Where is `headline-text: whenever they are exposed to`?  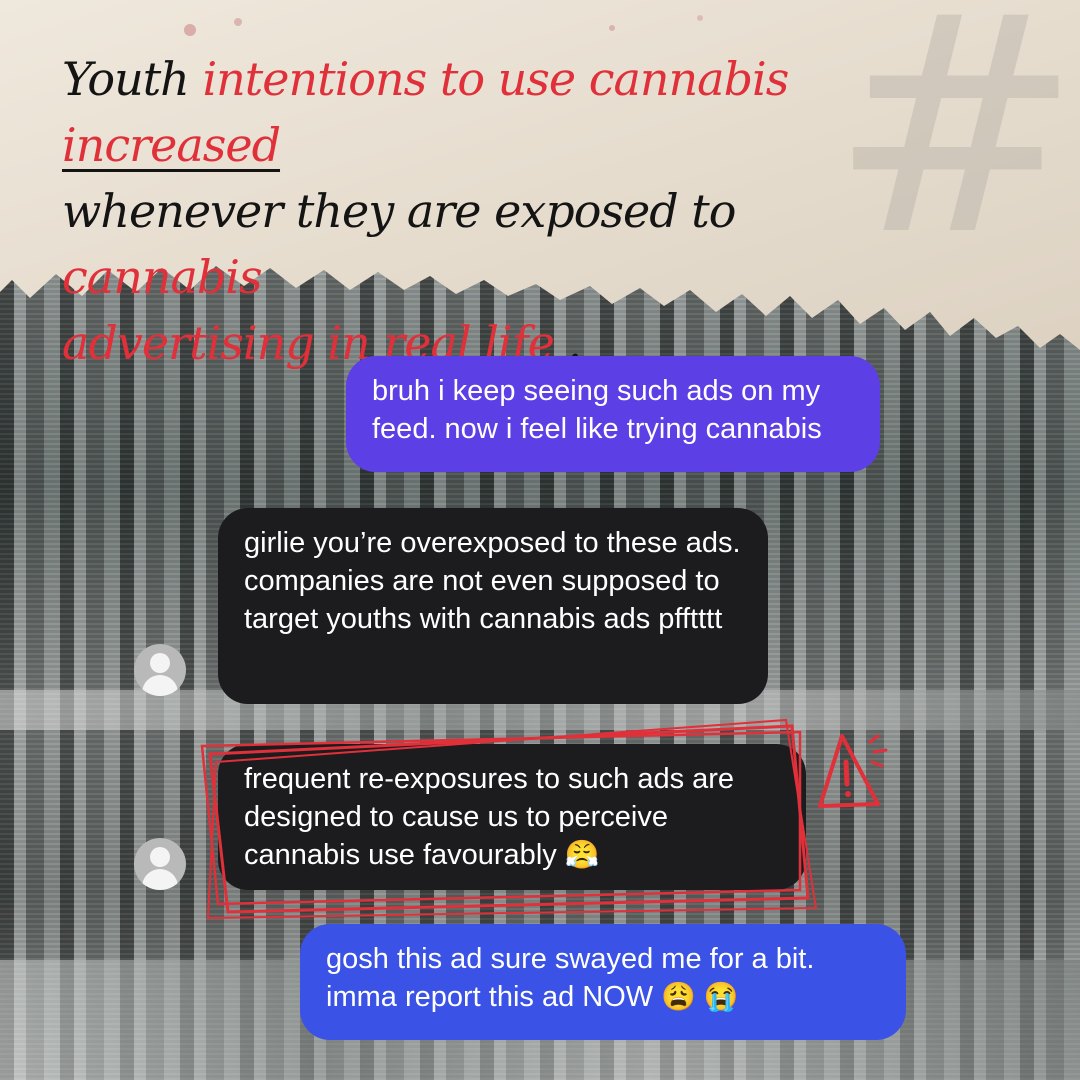 headline-text: whenever they are exposed to is located at coordinates (399, 211).